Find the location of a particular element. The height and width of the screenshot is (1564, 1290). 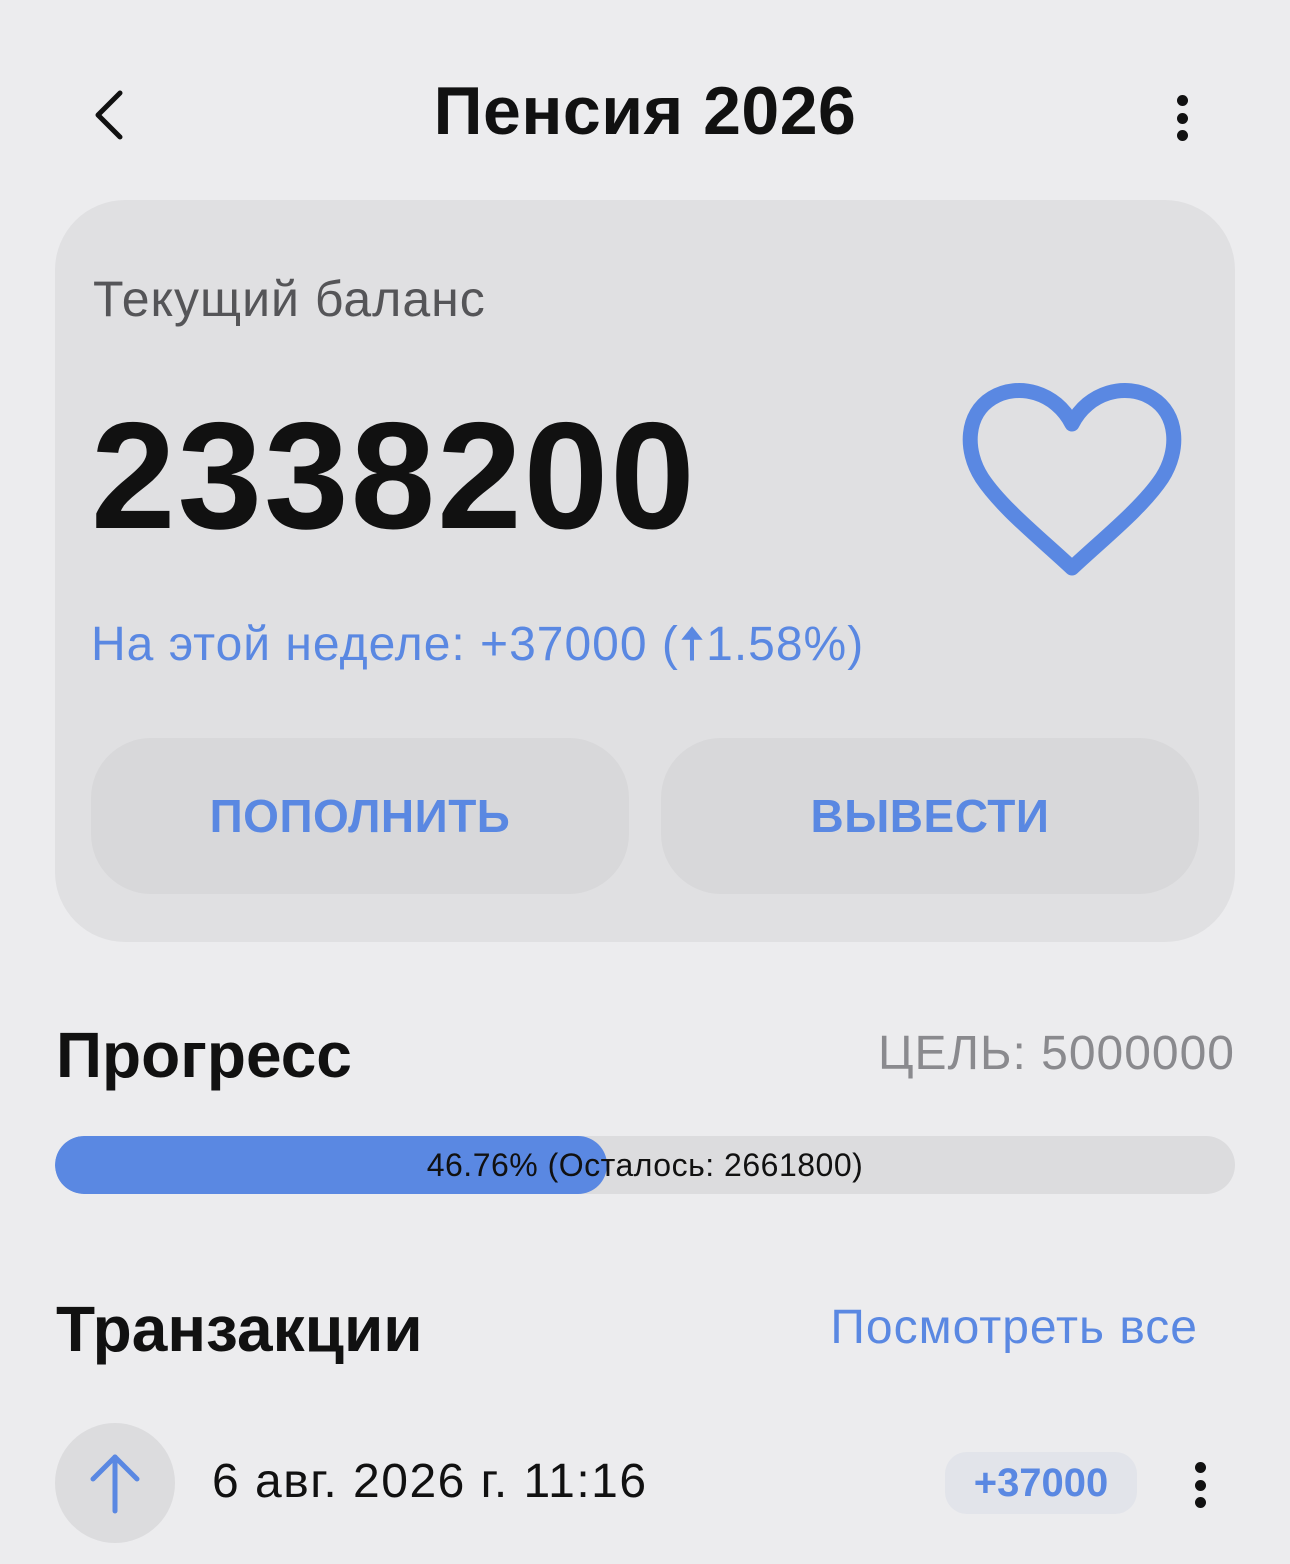

transaction-more-button is located at coordinates (1200, 1485).